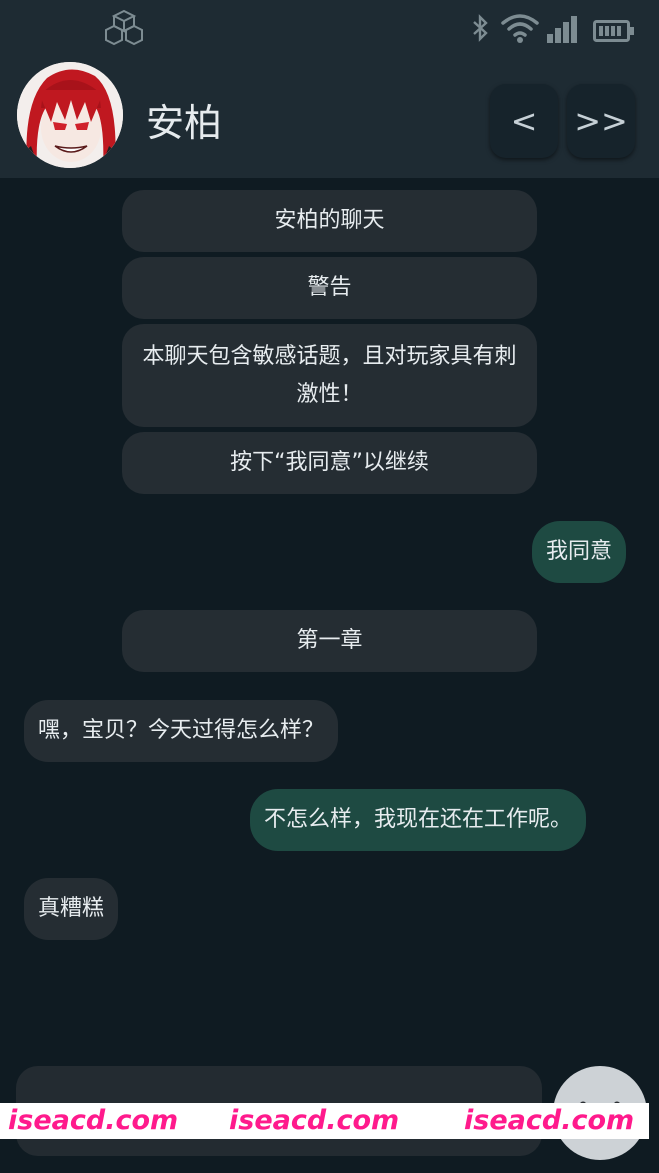 This screenshot has height=1173, width=659. What do you see at coordinates (329, 29) in the screenshot?
I see `status-bar` at bounding box center [329, 29].